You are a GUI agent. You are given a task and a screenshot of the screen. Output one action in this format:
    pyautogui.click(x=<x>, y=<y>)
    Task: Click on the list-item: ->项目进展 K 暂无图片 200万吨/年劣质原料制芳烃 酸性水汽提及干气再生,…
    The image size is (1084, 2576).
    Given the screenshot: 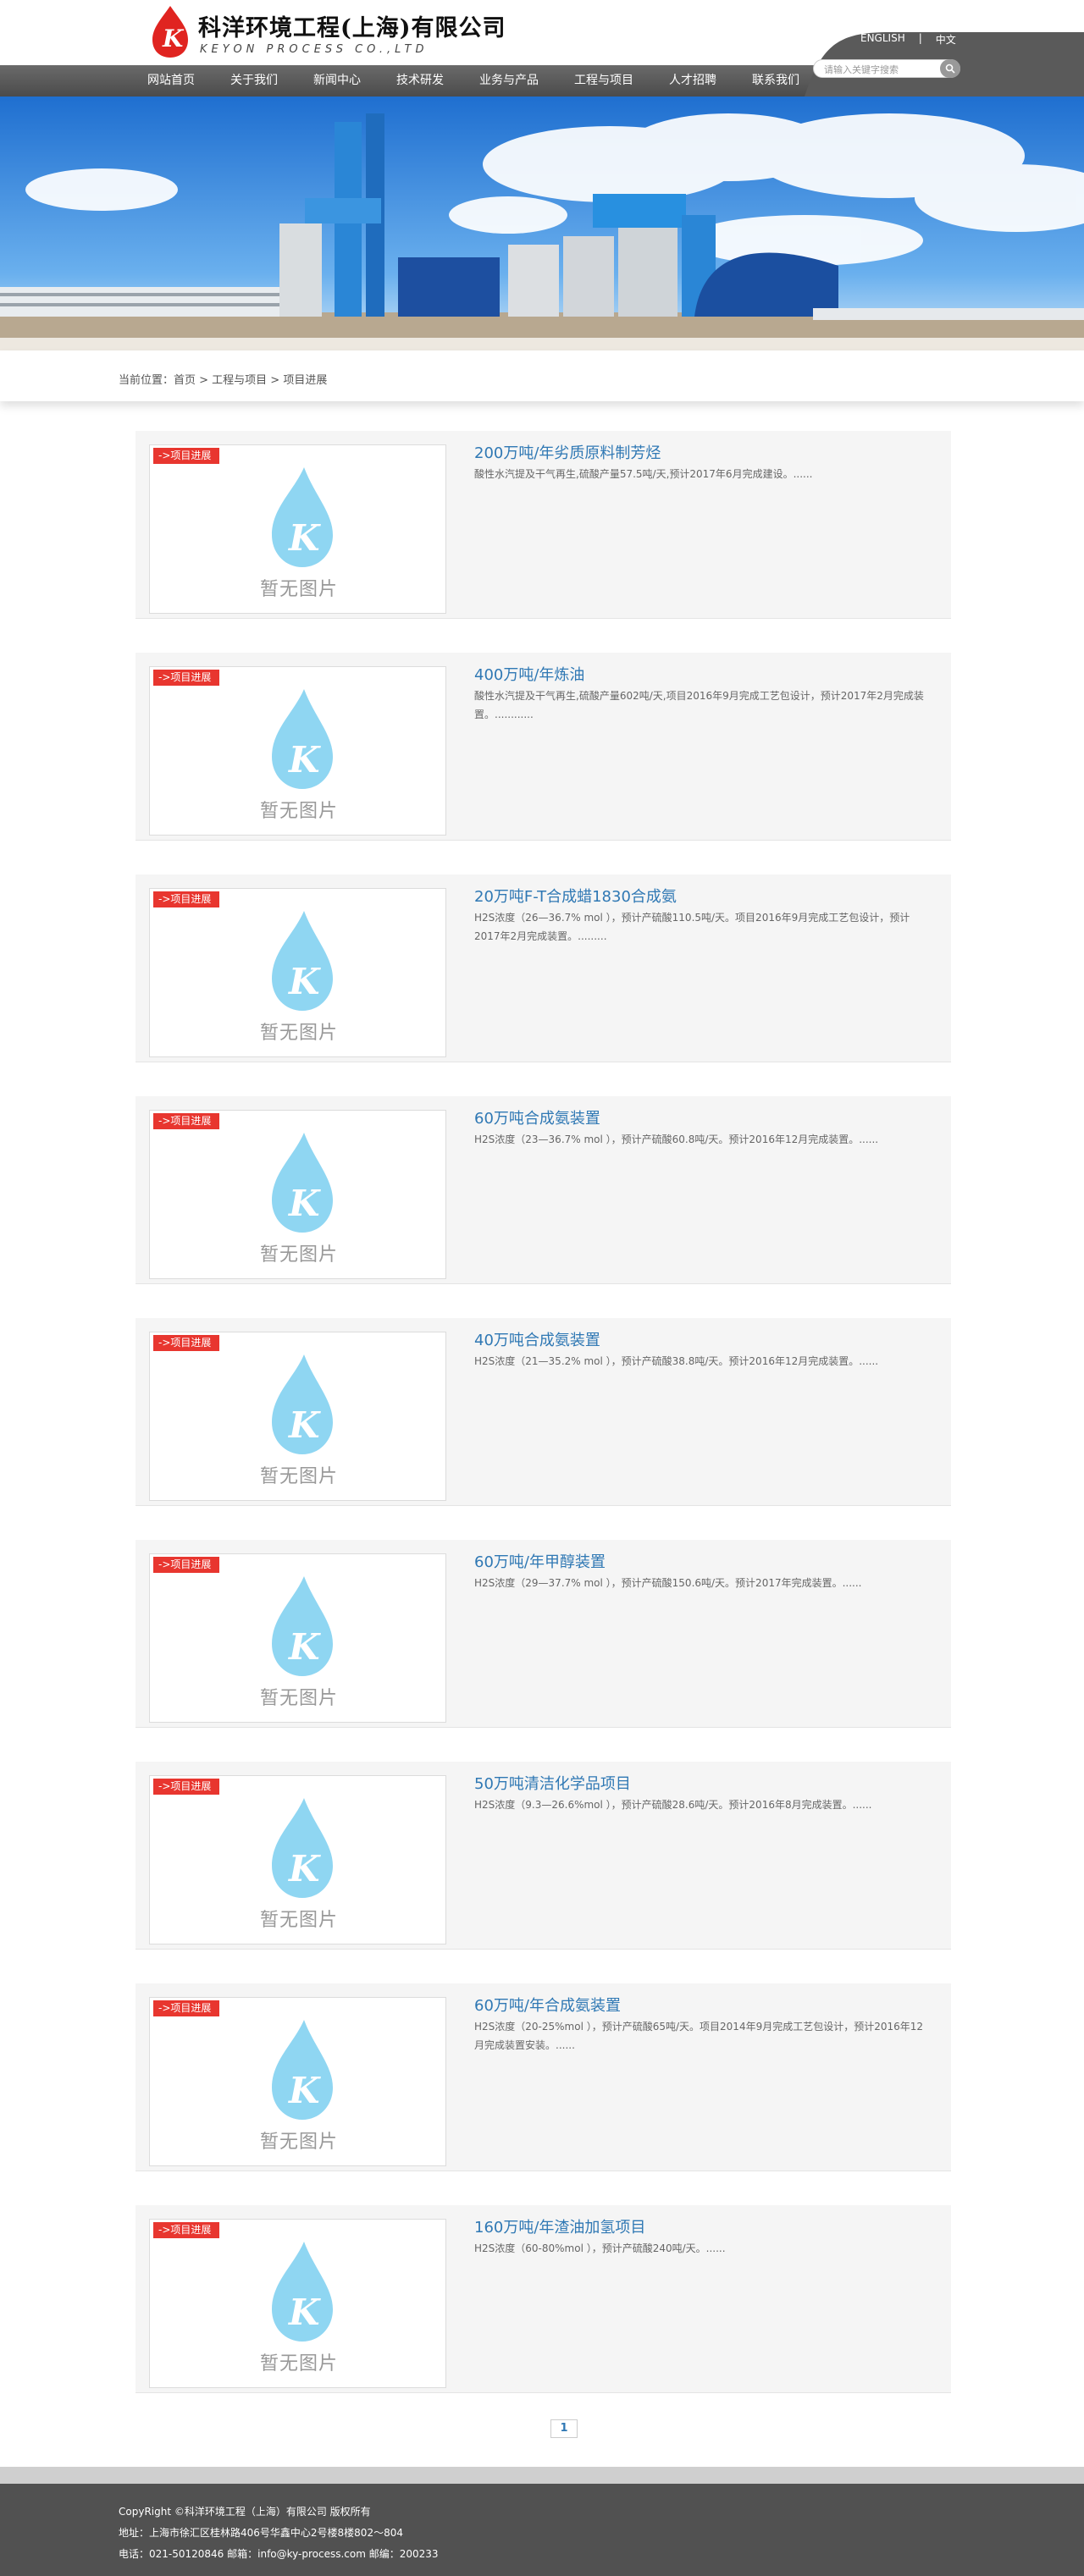 What is the action you would take?
    pyautogui.click(x=543, y=525)
    